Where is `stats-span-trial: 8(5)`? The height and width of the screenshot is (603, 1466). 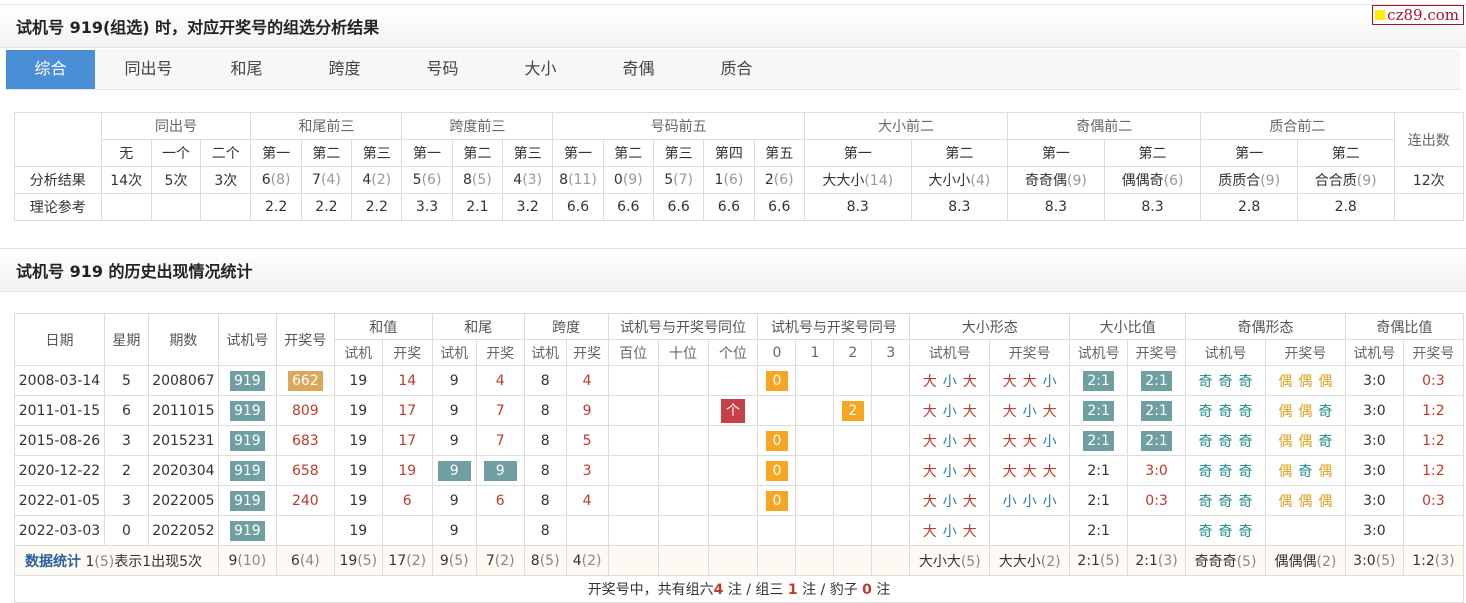 stats-span-trial: 8(5) is located at coordinates (545, 560).